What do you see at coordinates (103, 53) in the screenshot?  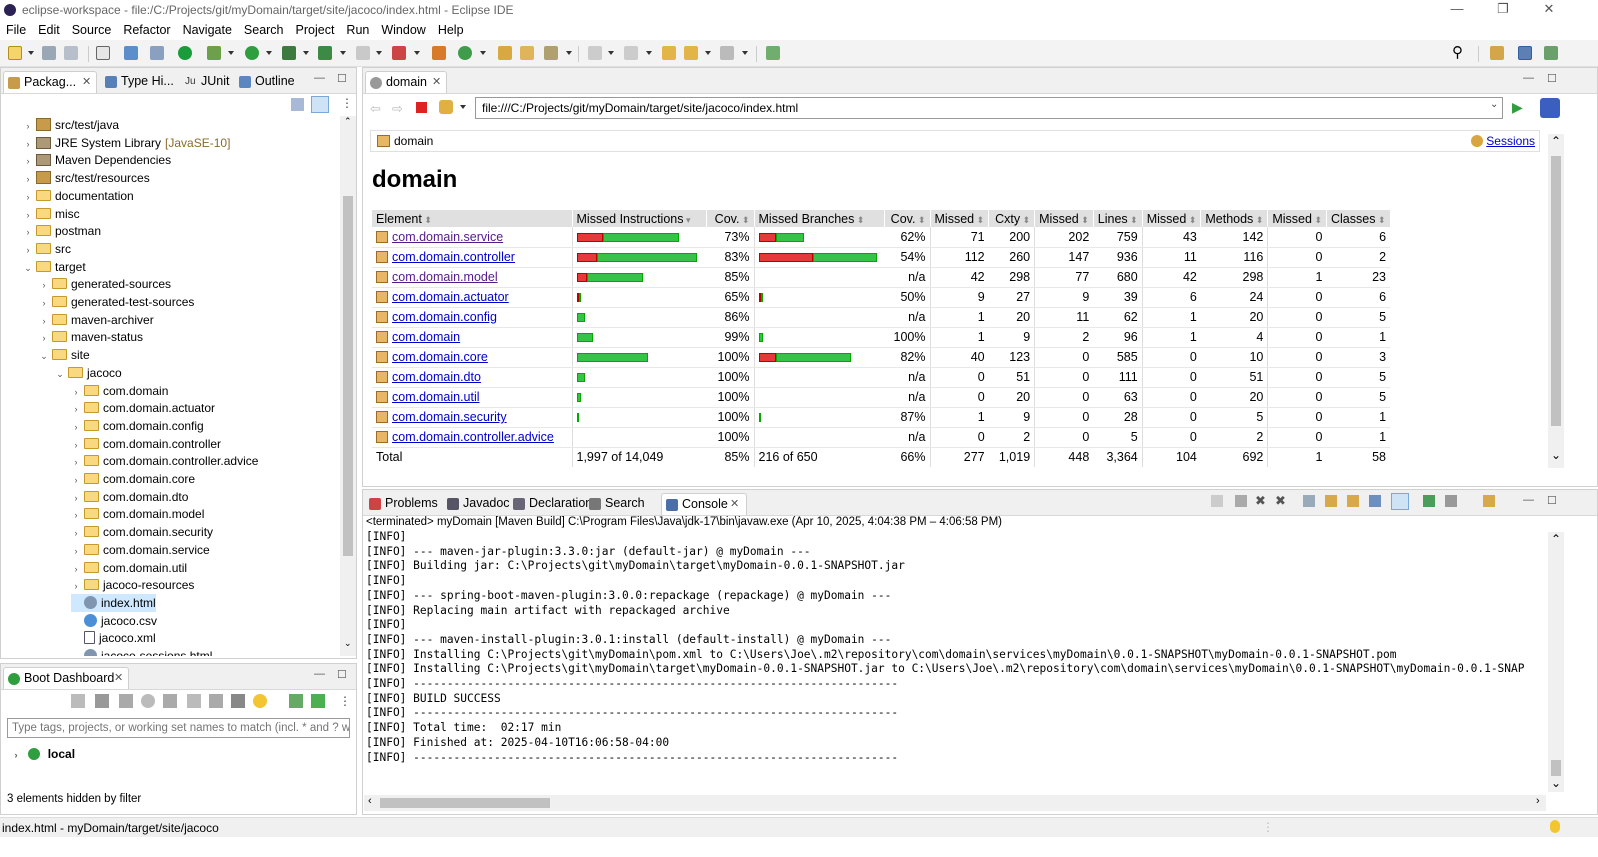 I see `binary-icon` at bounding box center [103, 53].